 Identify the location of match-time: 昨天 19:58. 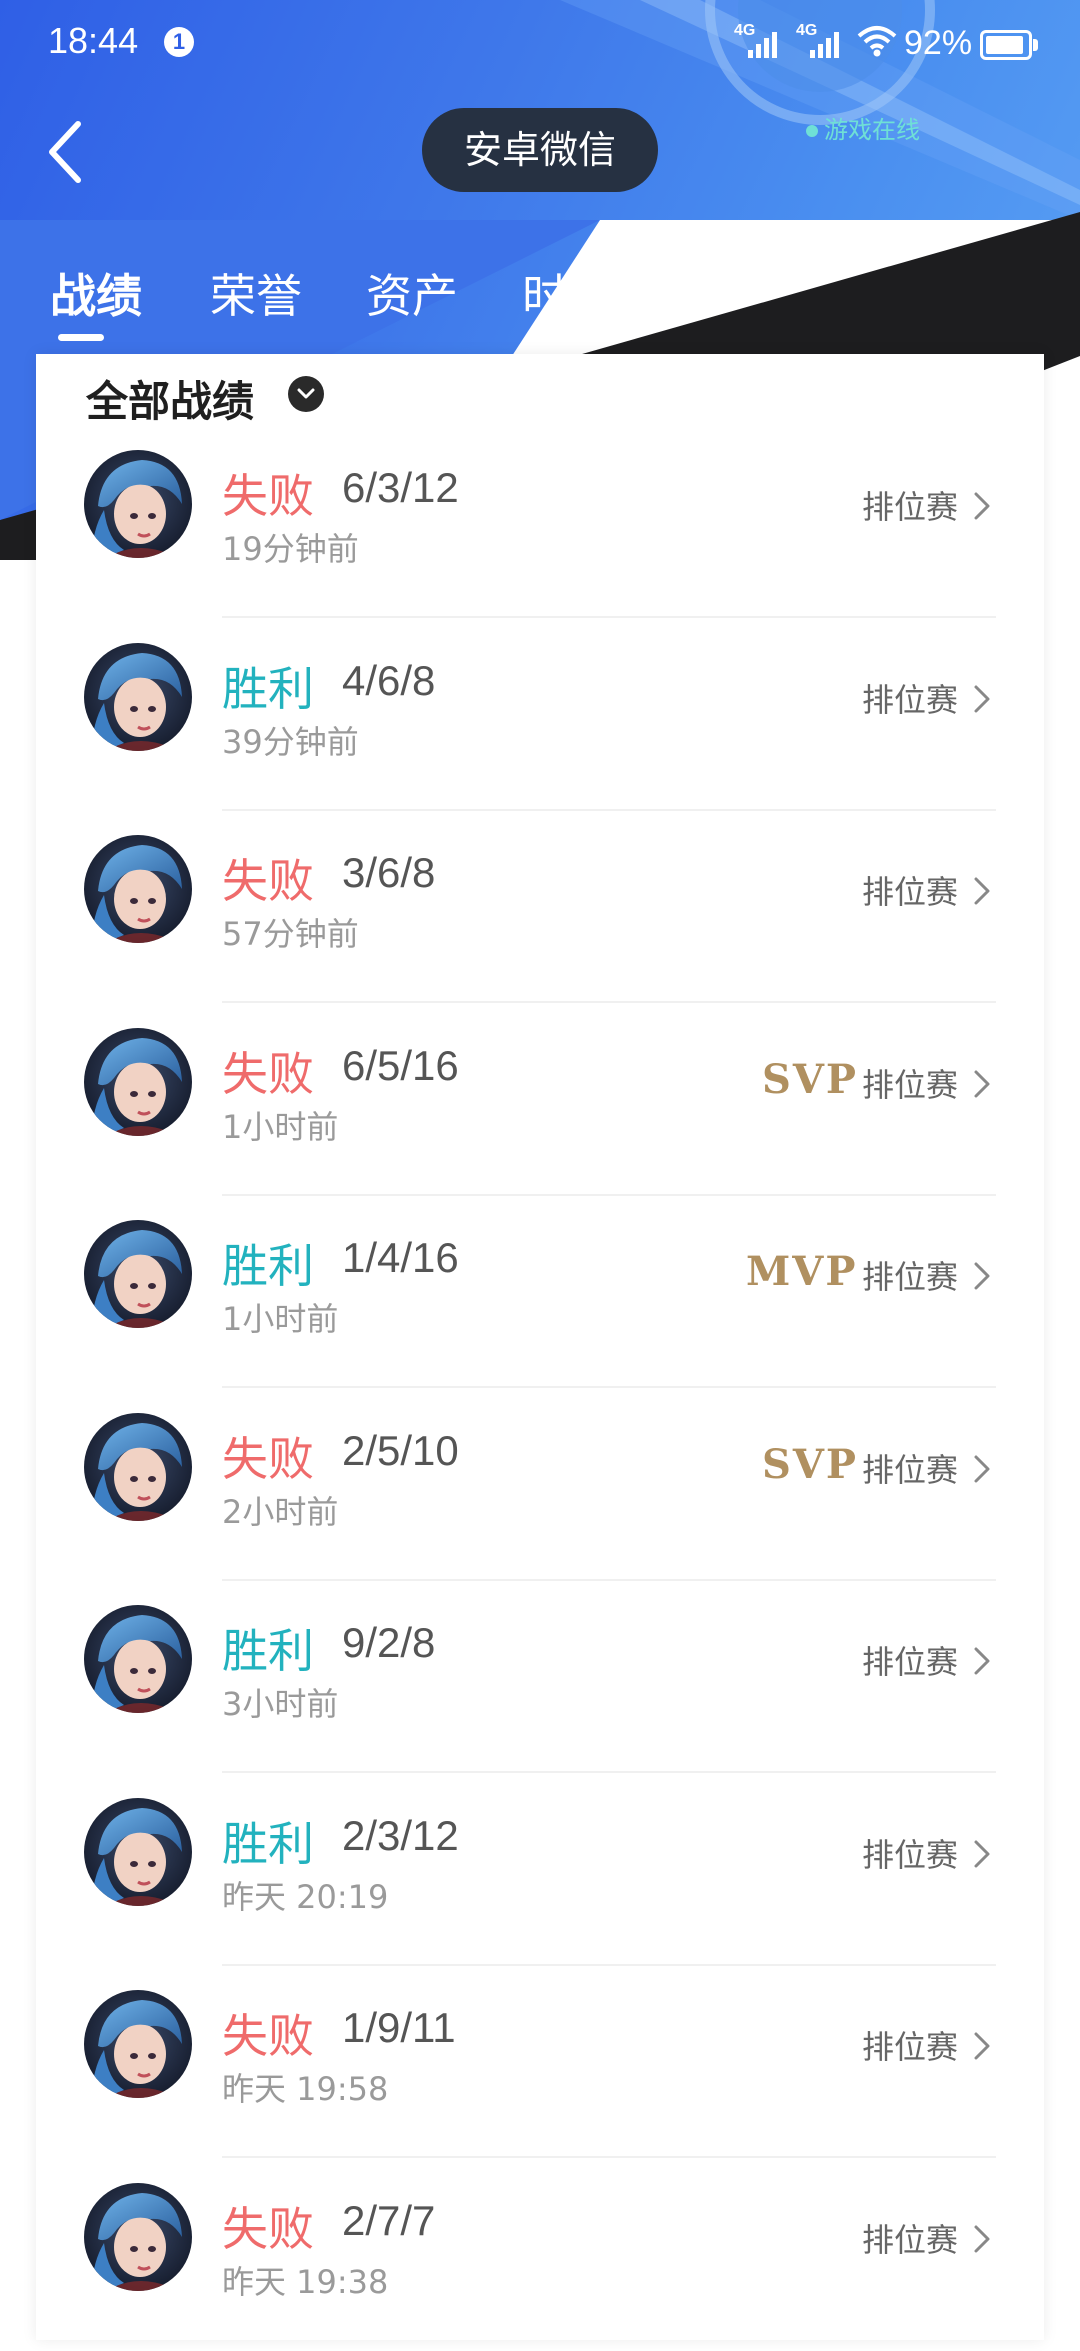
(305, 2089).